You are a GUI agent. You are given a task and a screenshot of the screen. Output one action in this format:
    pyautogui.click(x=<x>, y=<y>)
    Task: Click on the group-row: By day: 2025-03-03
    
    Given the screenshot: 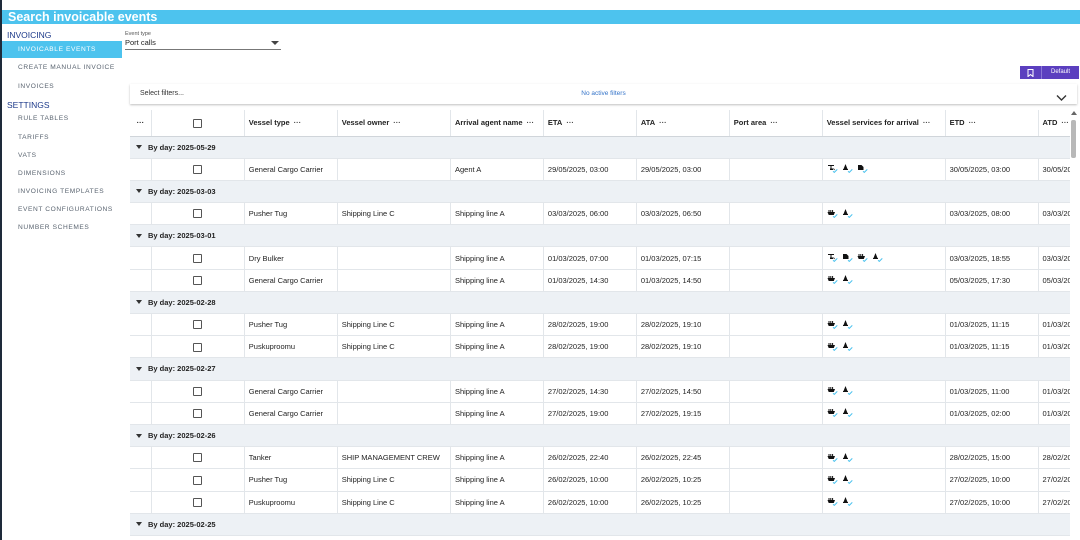 What is the action you would take?
    pyautogui.click(x=600, y=192)
    